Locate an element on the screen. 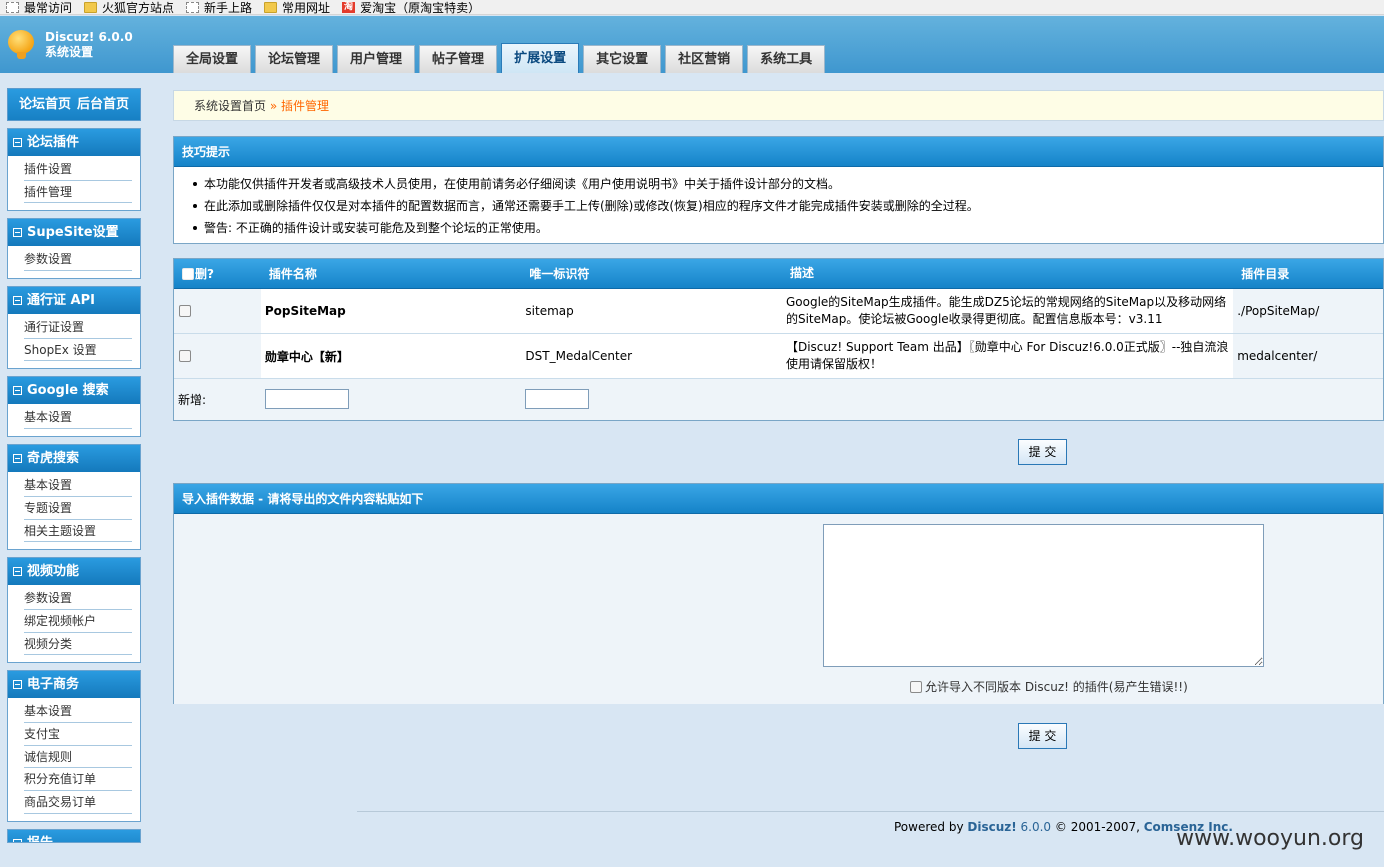 The image size is (1384, 867). col-name: 插件名称 is located at coordinates (292, 274).